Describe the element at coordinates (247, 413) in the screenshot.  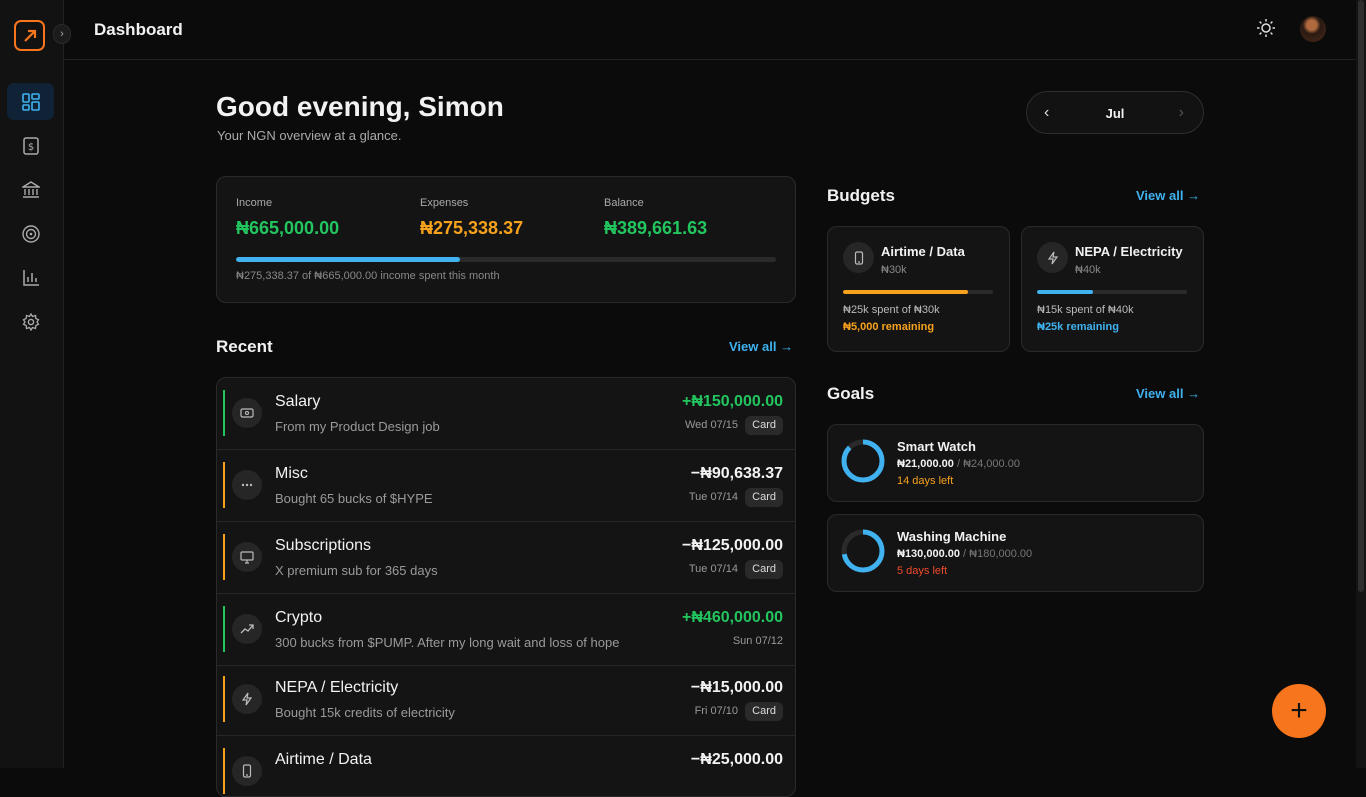
I see `wallet-icon` at that location.